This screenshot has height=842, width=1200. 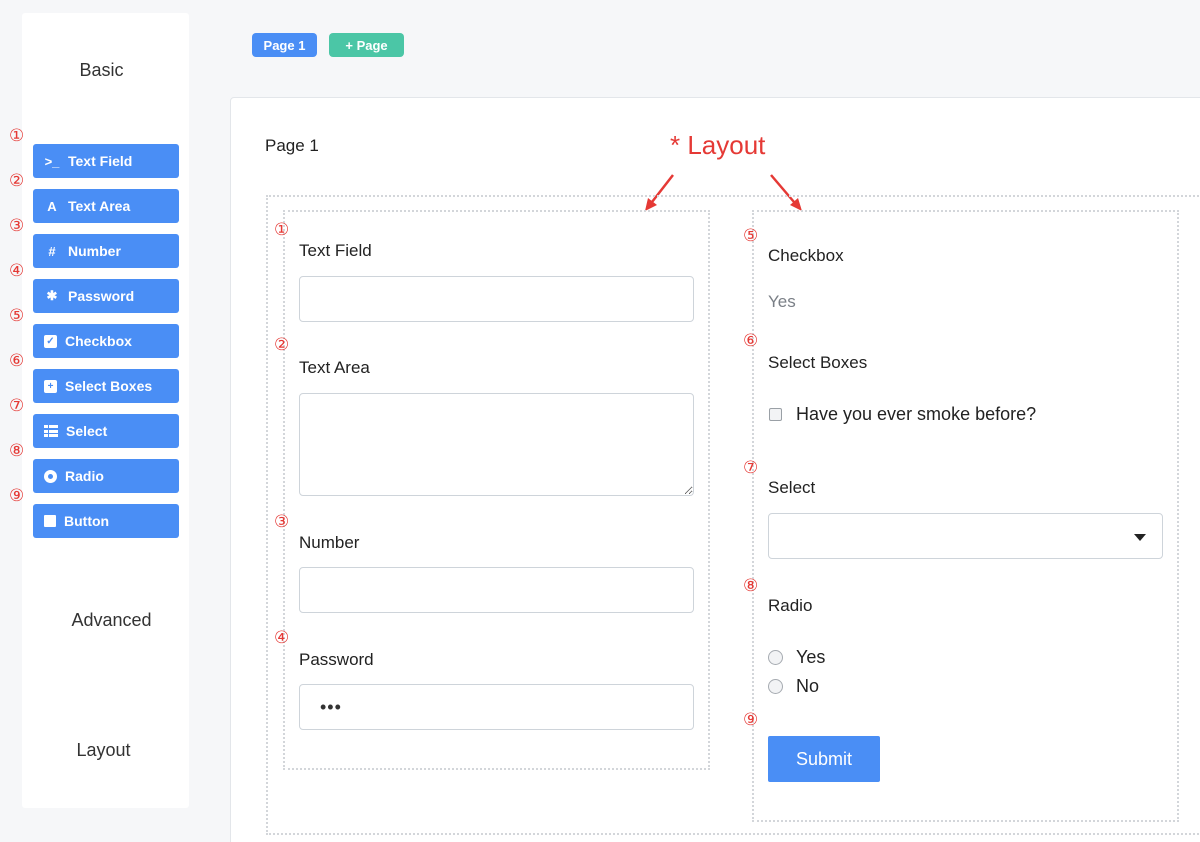 I want to click on group-title-advanced: Advanced, so click(x=111, y=620).